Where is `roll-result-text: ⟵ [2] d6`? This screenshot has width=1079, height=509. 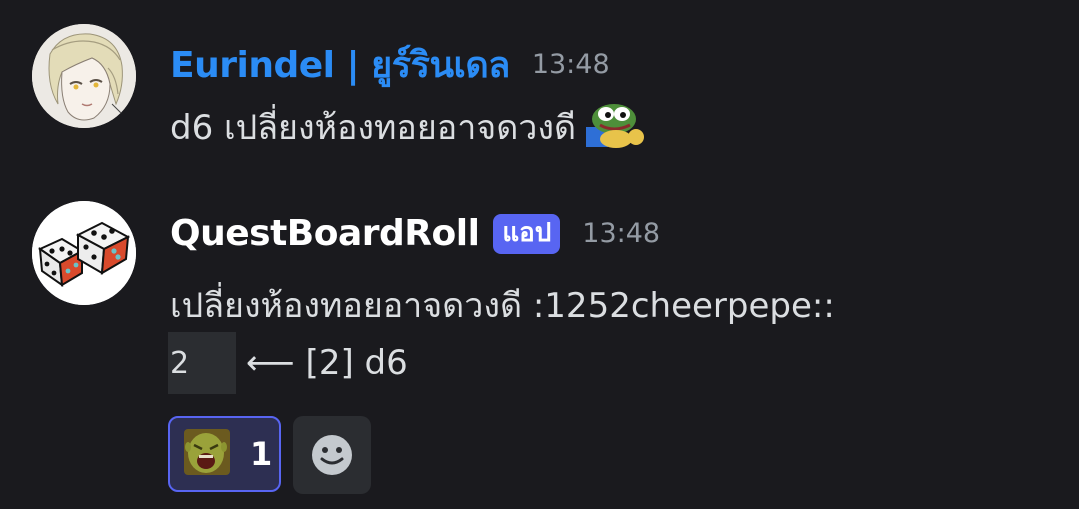 roll-result-text: ⟵ [2] d6 is located at coordinates (327, 363).